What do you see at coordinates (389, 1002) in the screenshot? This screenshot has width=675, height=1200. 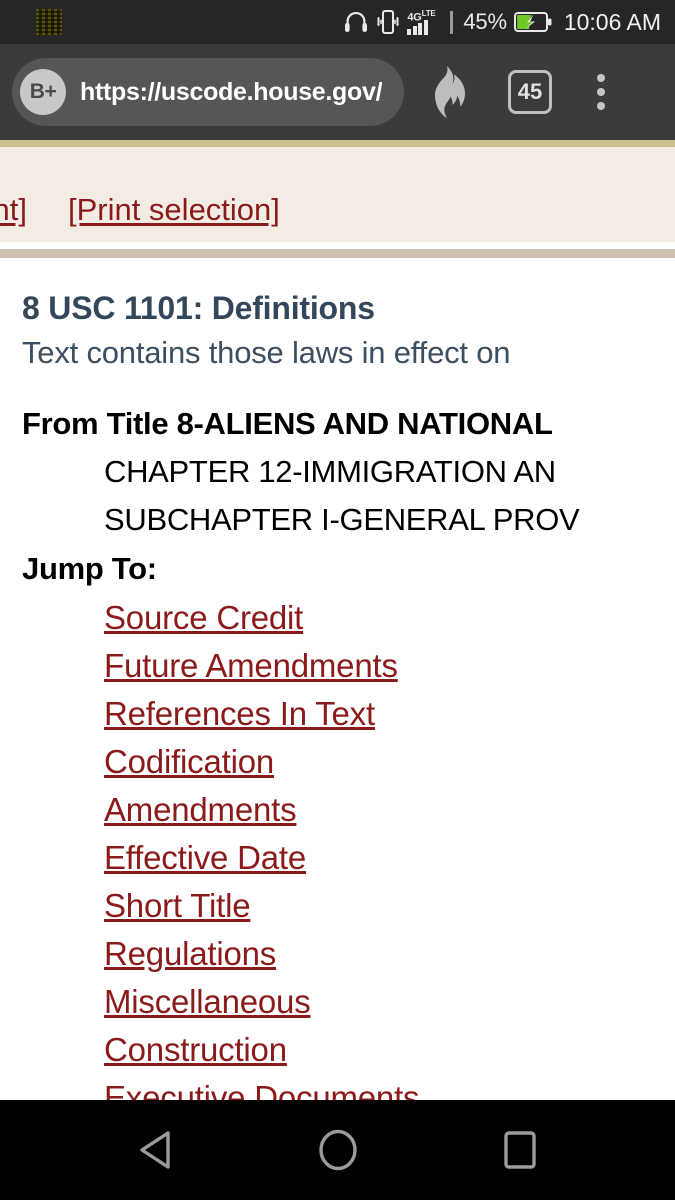 I see `jump-link-miscellaneous: Miscellaneous` at bounding box center [389, 1002].